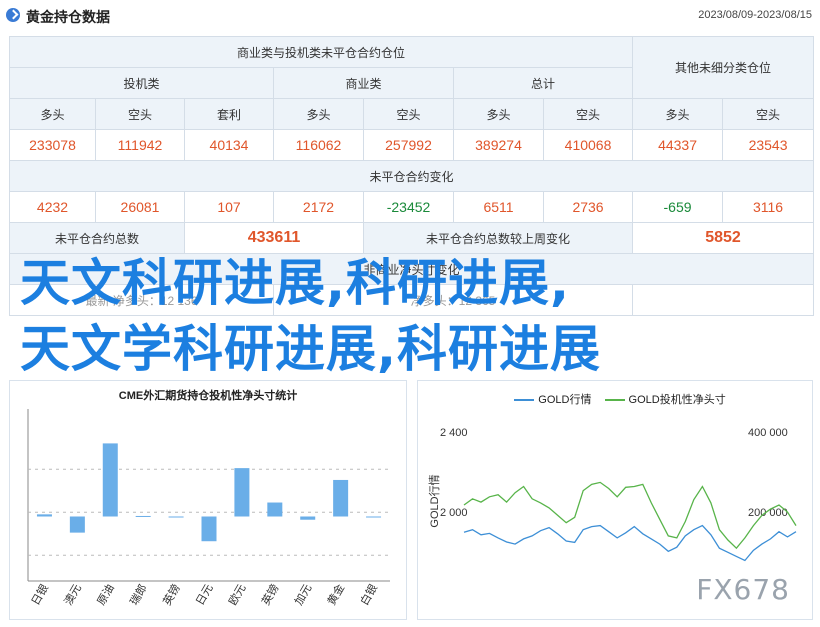 The height and width of the screenshot is (627, 820). I want to click on value-cell: 44337, so click(678, 145).